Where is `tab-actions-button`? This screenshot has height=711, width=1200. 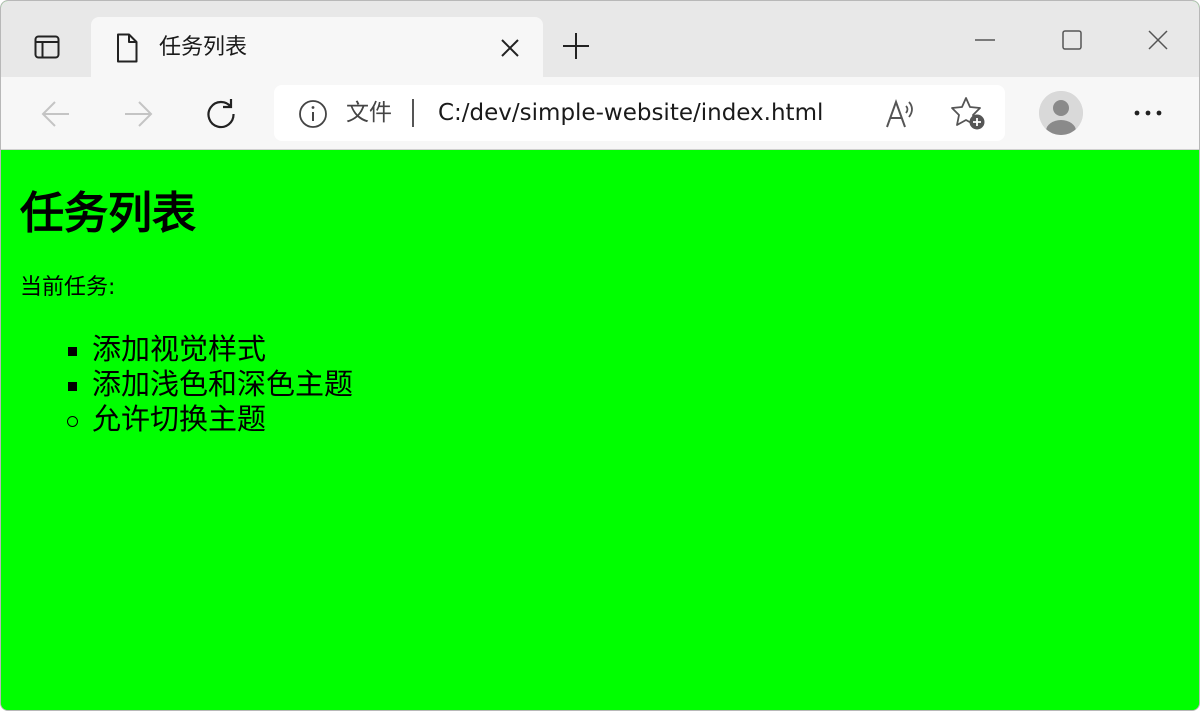 tab-actions-button is located at coordinates (47, 47).